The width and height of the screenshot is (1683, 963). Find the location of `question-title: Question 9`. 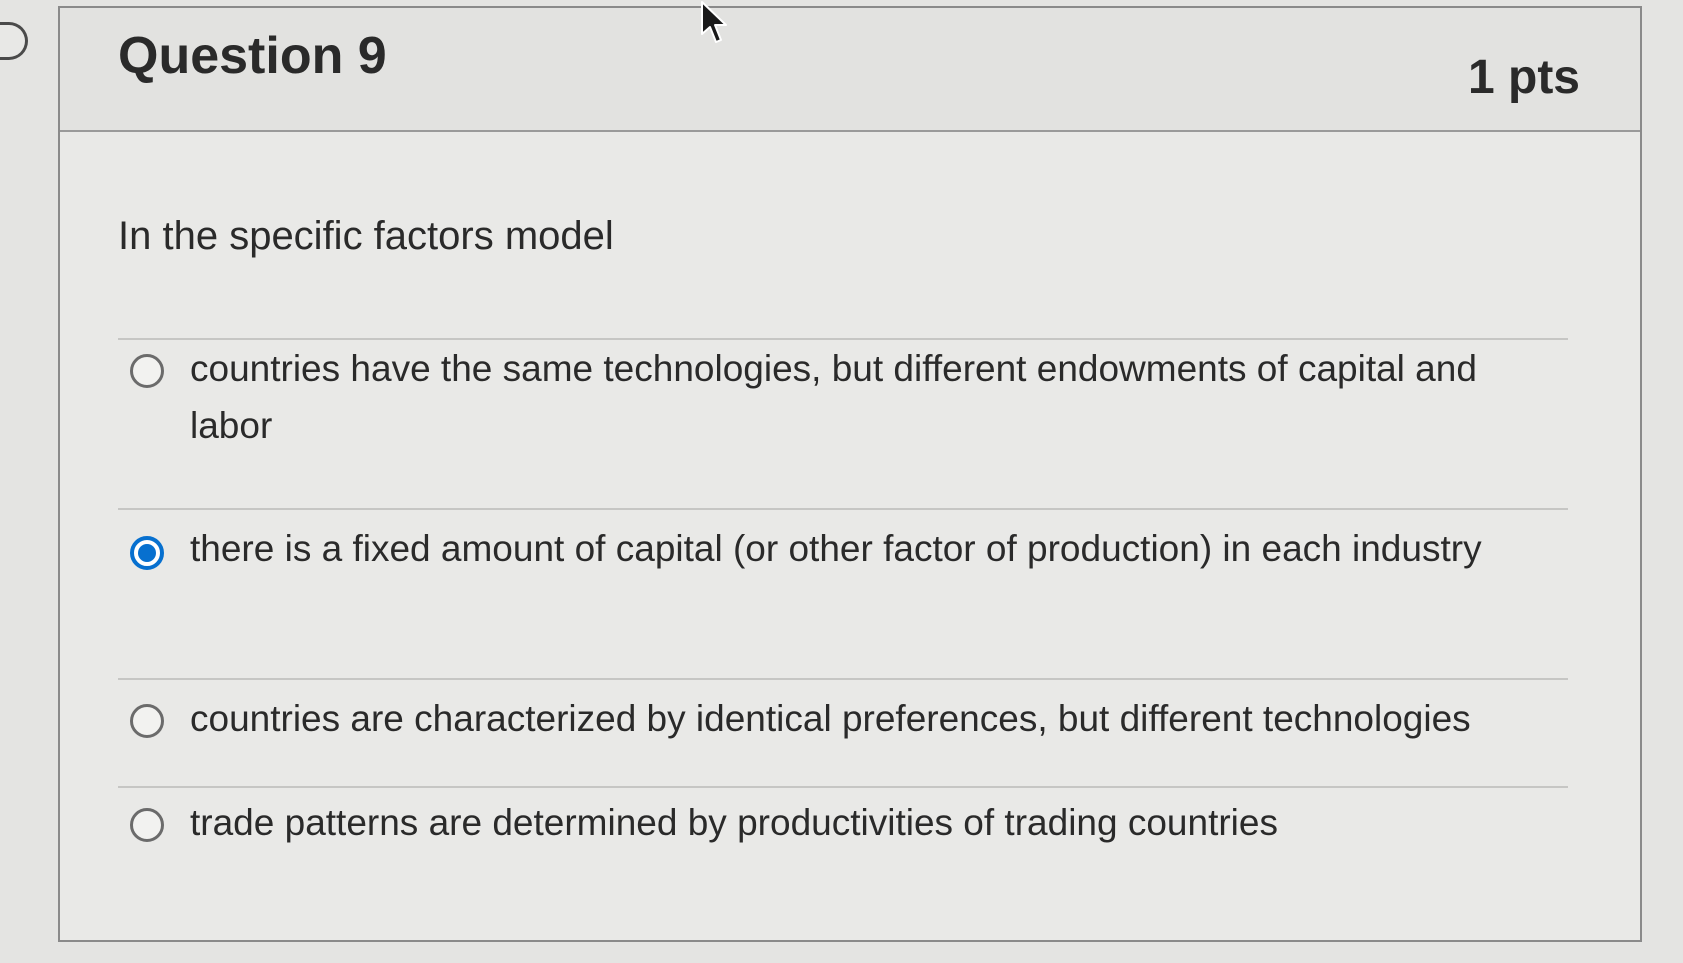

question-title: Question 9 is located at coordinates (252, 56).